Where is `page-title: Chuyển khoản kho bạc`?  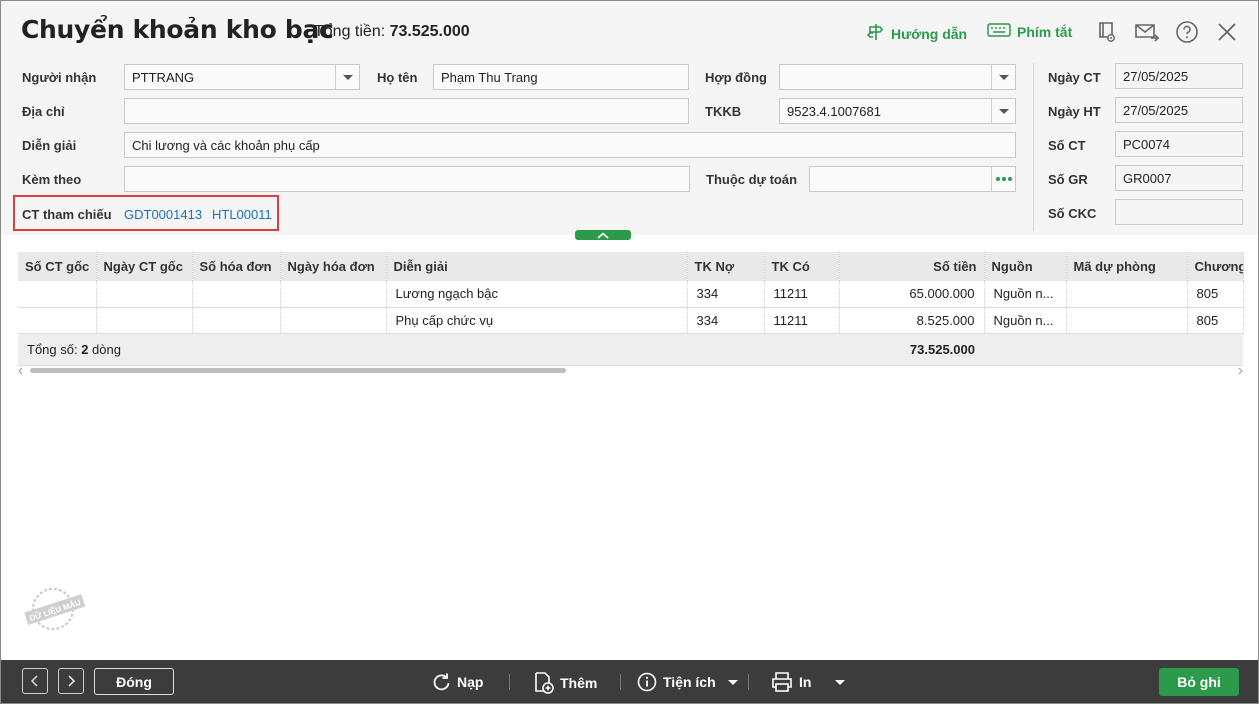
page-title: Chuyển khoản kho bạc is located at coordinates (177, 29).